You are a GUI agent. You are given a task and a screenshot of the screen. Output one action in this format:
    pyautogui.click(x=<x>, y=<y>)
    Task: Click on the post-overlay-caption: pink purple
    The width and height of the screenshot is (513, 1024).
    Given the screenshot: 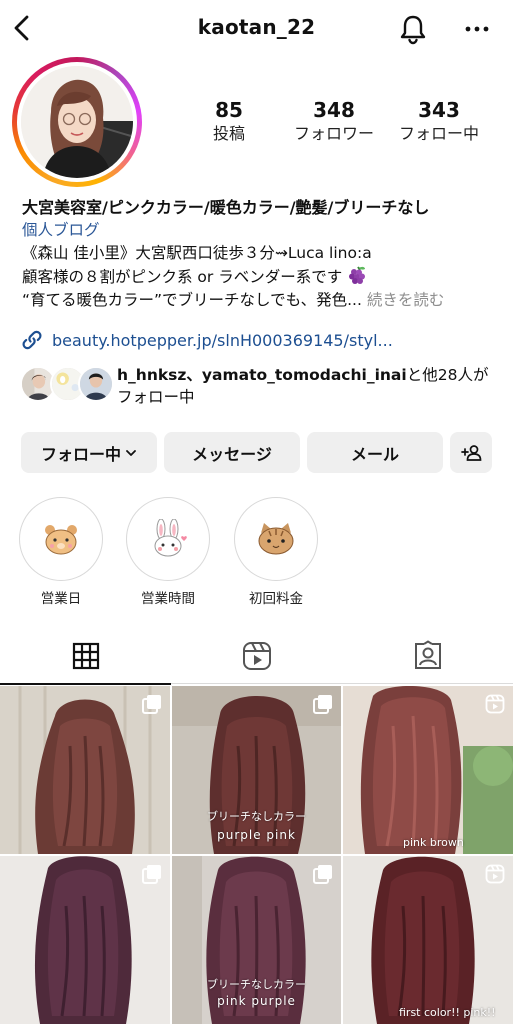 What is the action you would take?
    pyautogui.click(x=256, y=1001)
    